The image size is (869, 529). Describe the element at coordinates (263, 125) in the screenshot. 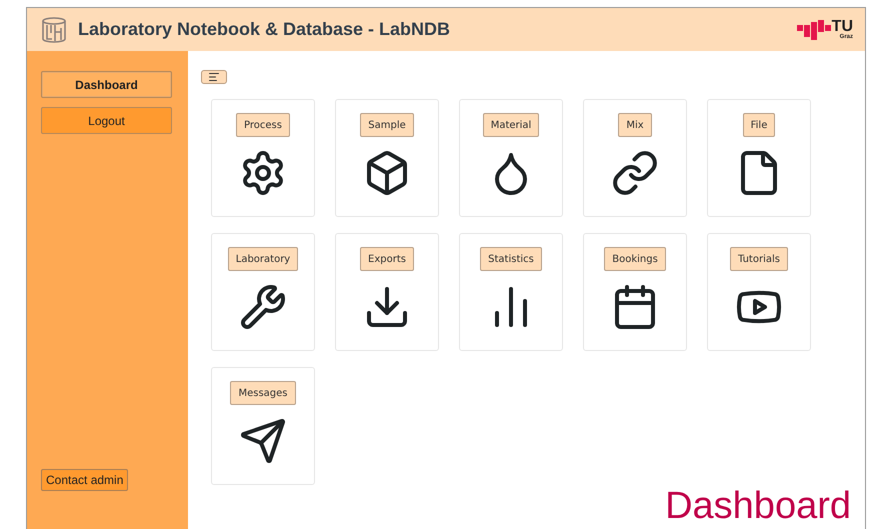

I see `tile-button: Process` at that location.